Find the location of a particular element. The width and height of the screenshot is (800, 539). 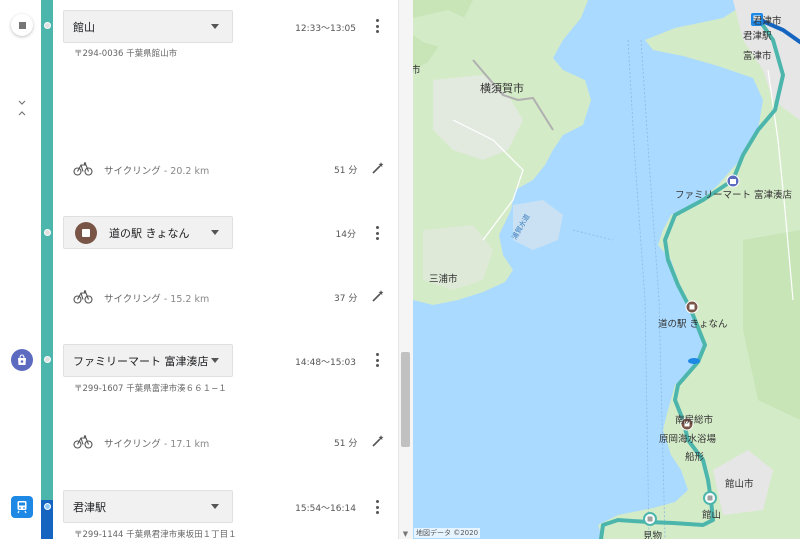

map-label-haraoka: 原岡海水浴場 is located at coordinates (688, 439).